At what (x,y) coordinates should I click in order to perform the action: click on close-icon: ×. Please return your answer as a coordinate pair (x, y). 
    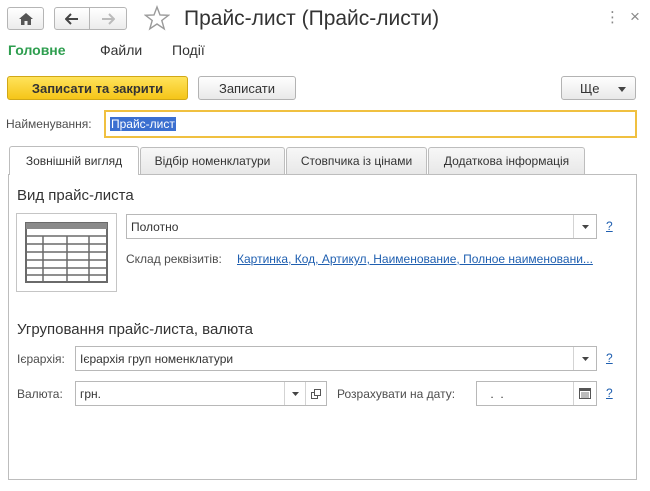
    Looking at the image, I should click on (635, 17).